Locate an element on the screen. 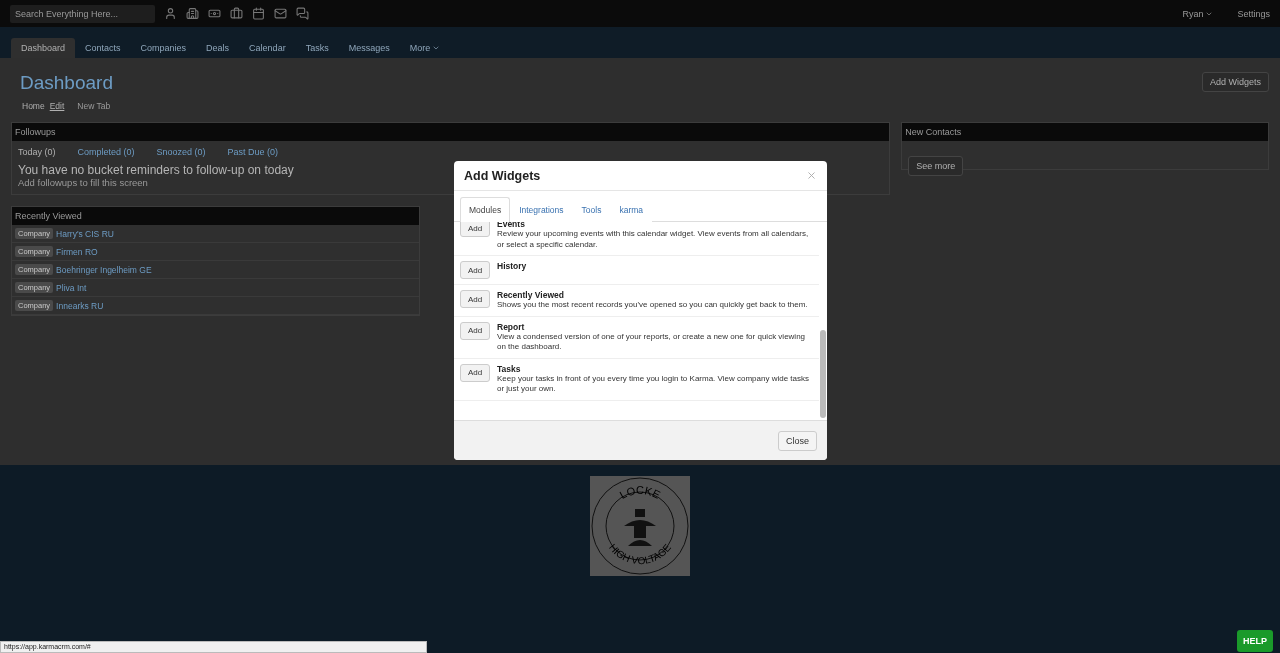 The width and height of the screenshot is (1280, 653). widget-name: Events is located at coordinates (511, 225).